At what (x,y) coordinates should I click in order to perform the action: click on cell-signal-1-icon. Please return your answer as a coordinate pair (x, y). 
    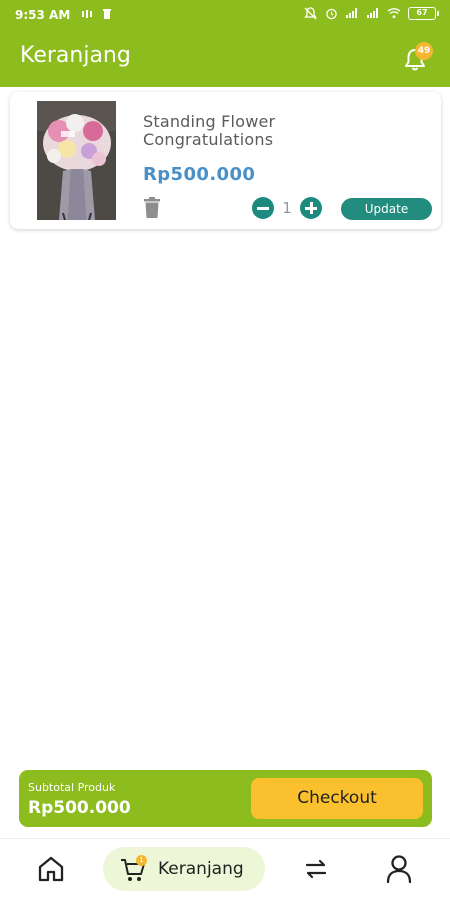
    Looking at the image, I should click on (352, 13).